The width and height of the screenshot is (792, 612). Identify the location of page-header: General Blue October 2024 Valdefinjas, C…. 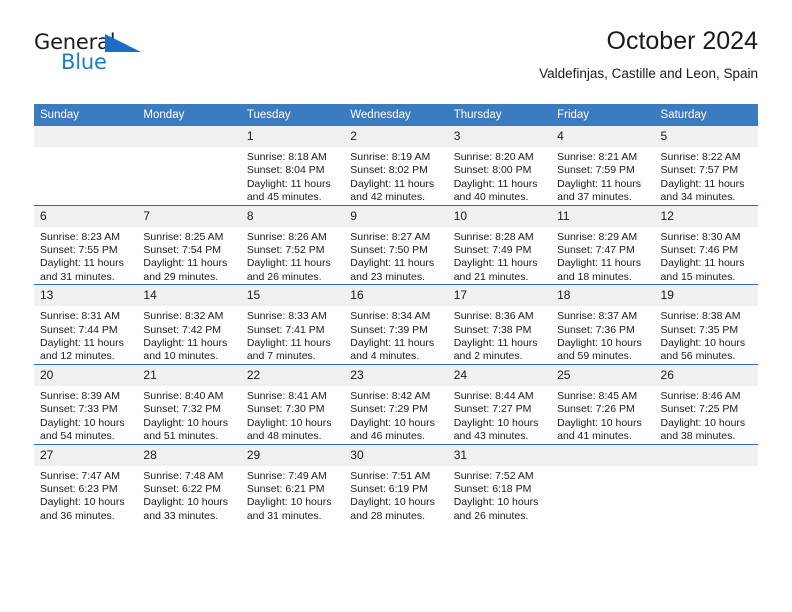
(396, 62).